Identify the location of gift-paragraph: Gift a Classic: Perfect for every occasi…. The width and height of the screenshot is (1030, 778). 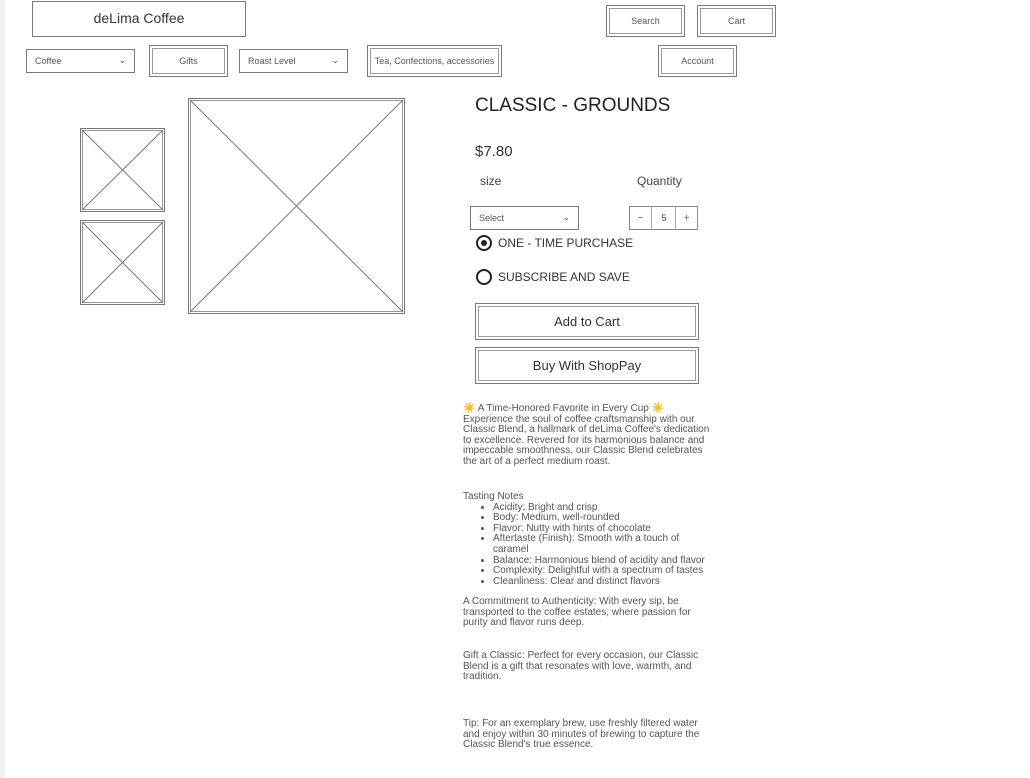
(581, 666).